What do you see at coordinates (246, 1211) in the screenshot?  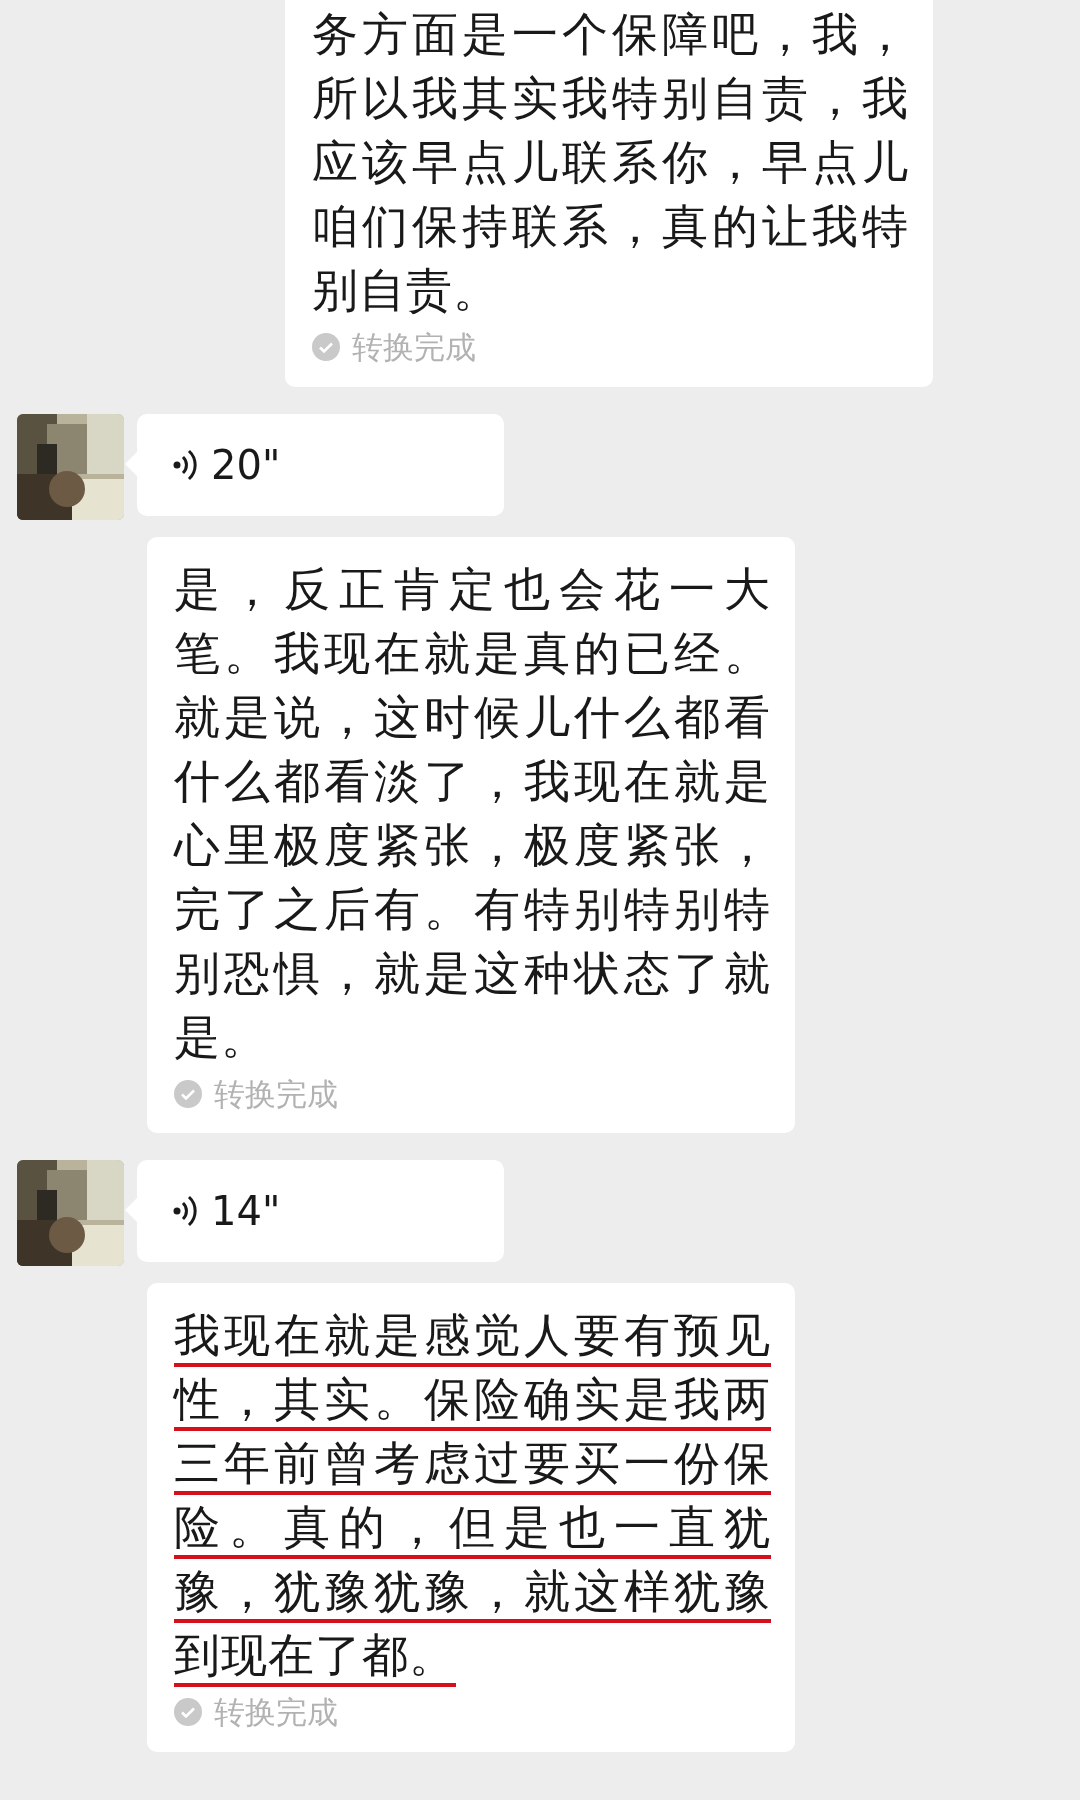 I see `voice-duration: 14"` at bounding box center [246, 1211].